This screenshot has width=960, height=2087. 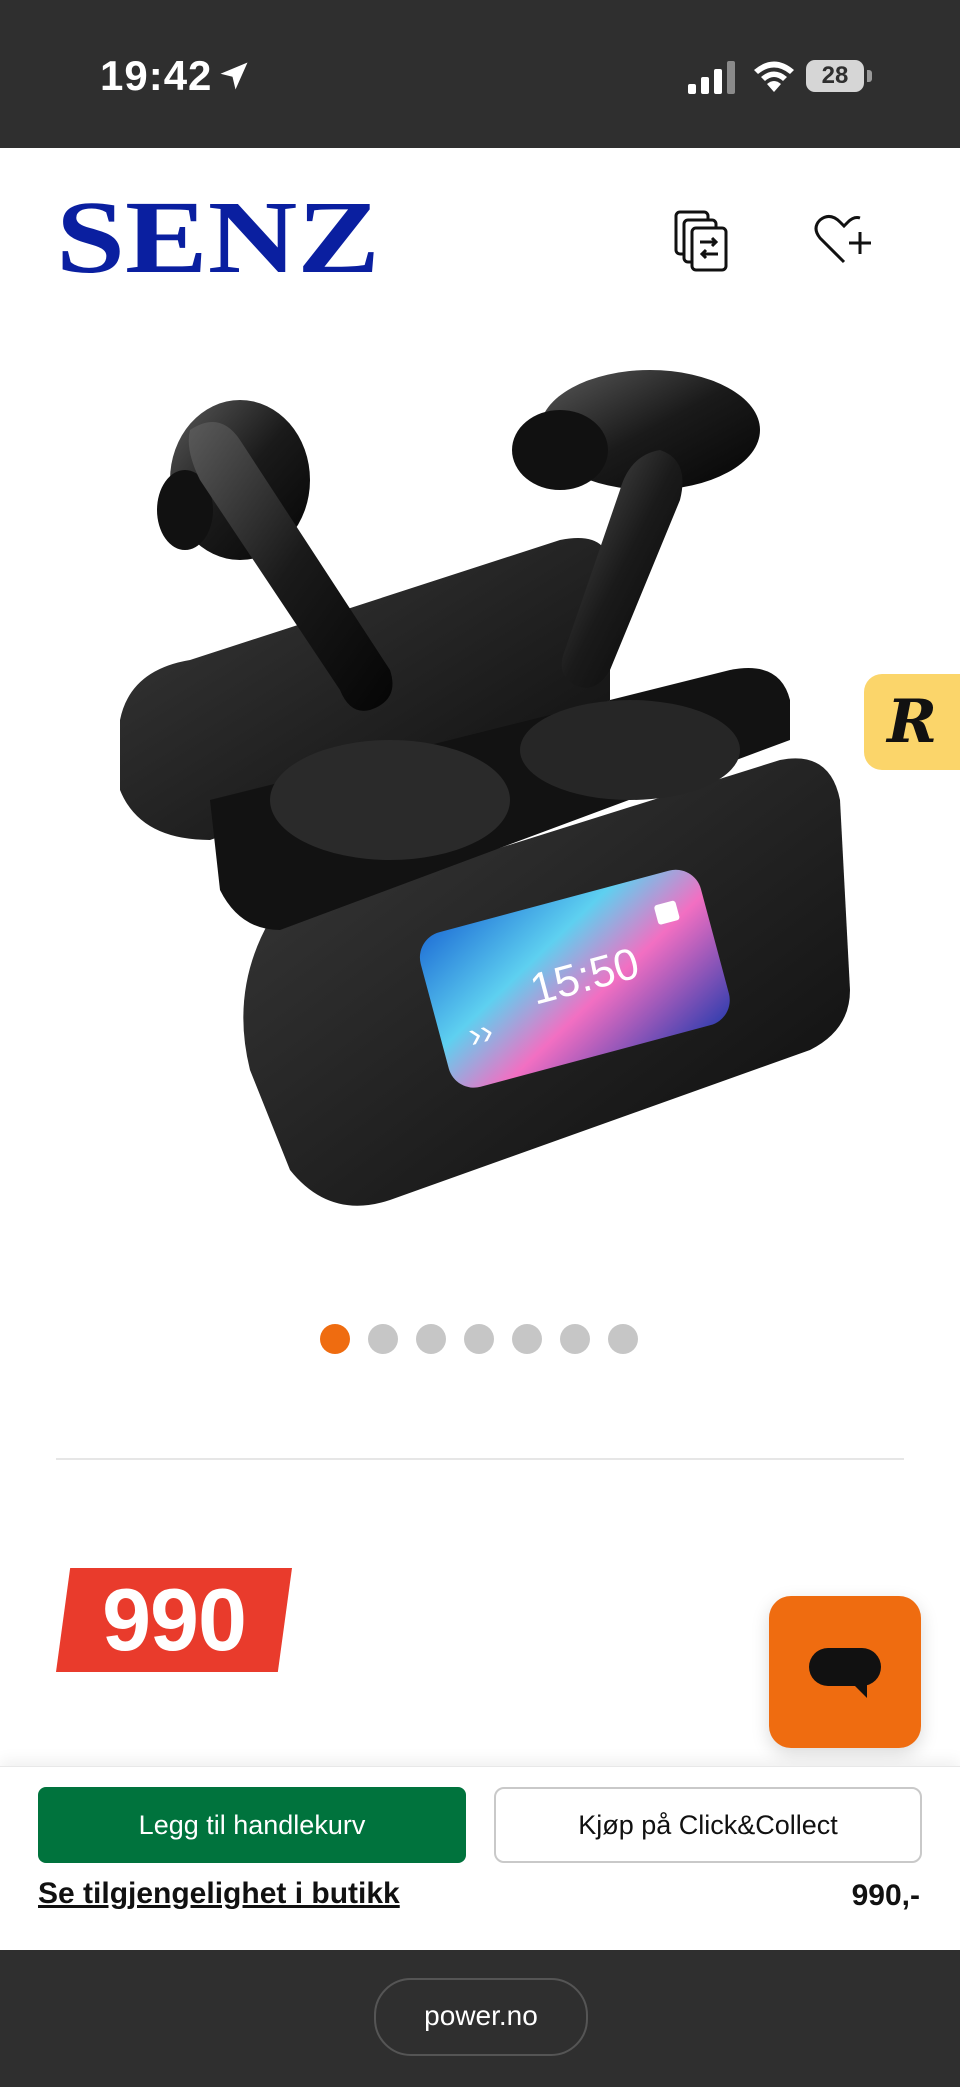 I want to click on click-collect-button: Kjøp på Click&Collect, so click(x=708, y=1825).